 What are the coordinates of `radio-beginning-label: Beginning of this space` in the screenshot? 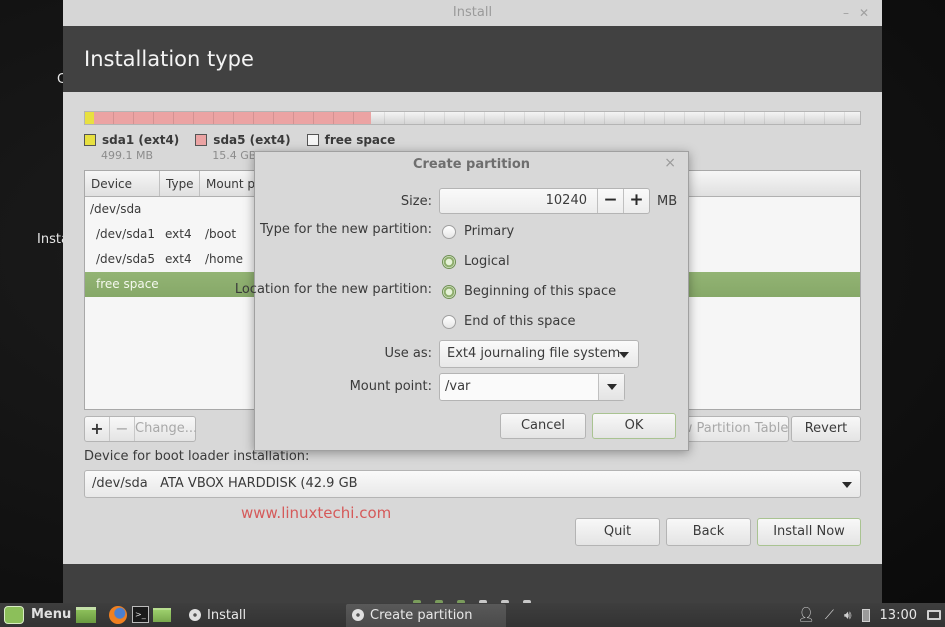 It's located at (540, 291).